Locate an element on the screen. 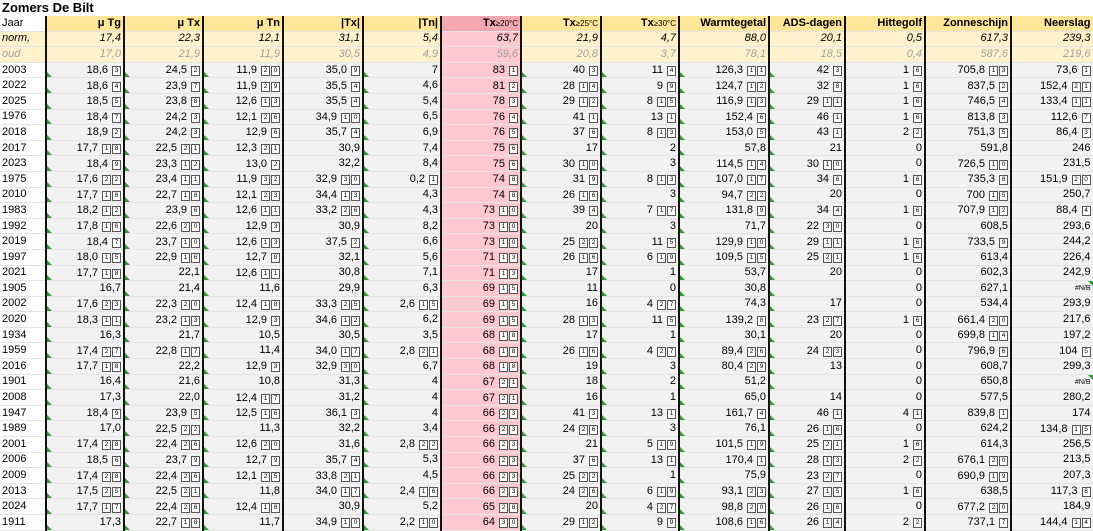 Image resolution: width=1093 pixels, height=531 pixels. data-cell: 4,5 is located at coordinates (402, 475).